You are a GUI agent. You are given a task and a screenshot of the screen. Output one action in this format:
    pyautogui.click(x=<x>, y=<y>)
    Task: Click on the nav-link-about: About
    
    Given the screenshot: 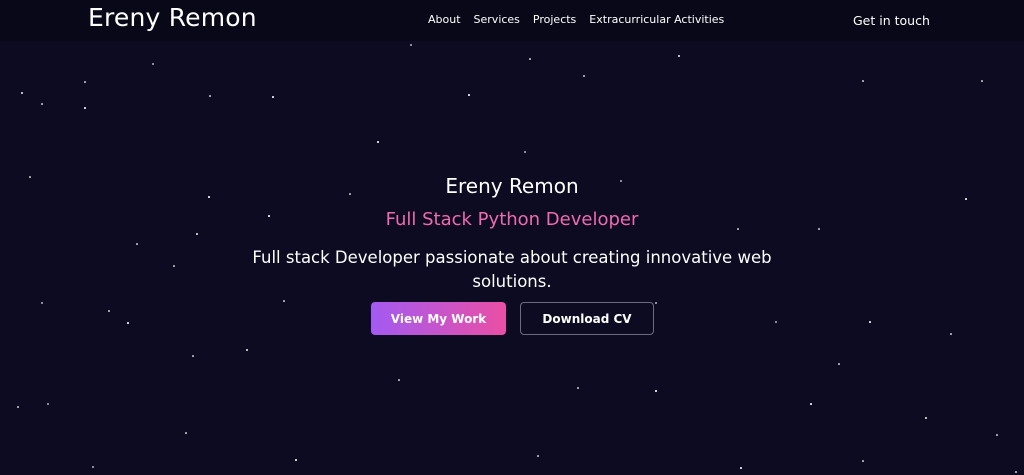 What is the action you would take?
    pyautogui.click(x=444, y=19)
    